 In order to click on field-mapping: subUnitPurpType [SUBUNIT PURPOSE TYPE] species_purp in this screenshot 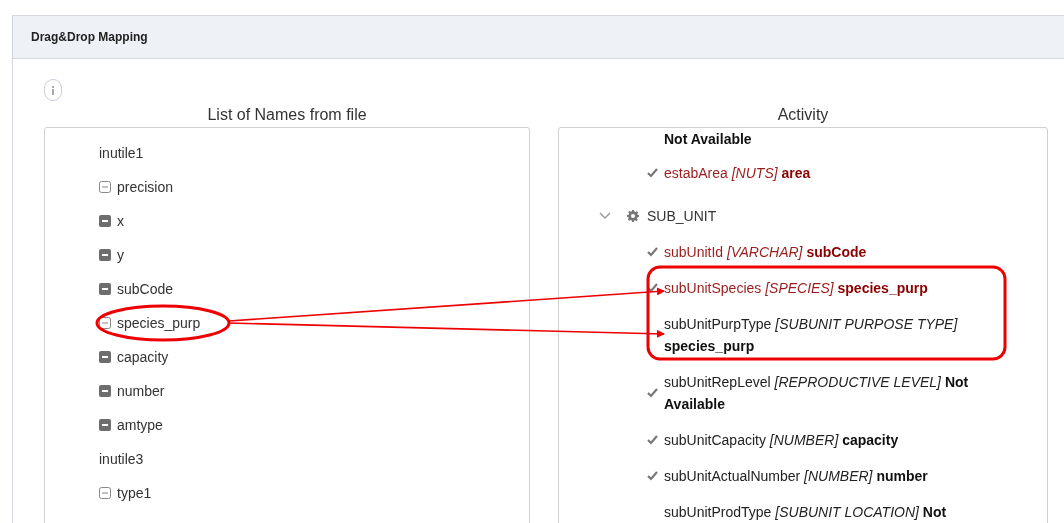, I will do `click(835, 335)`.